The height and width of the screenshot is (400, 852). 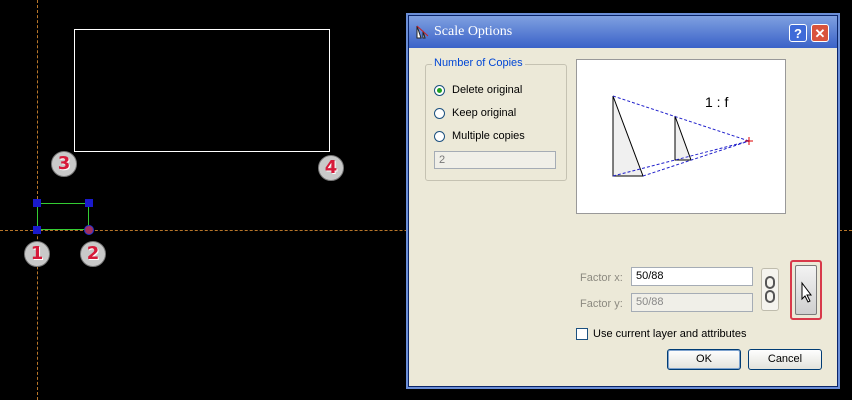 What do you see at coordinates (93, 254) in the screenshot?
I see `step-badge-2: 2` at bounding box center [93, 254].